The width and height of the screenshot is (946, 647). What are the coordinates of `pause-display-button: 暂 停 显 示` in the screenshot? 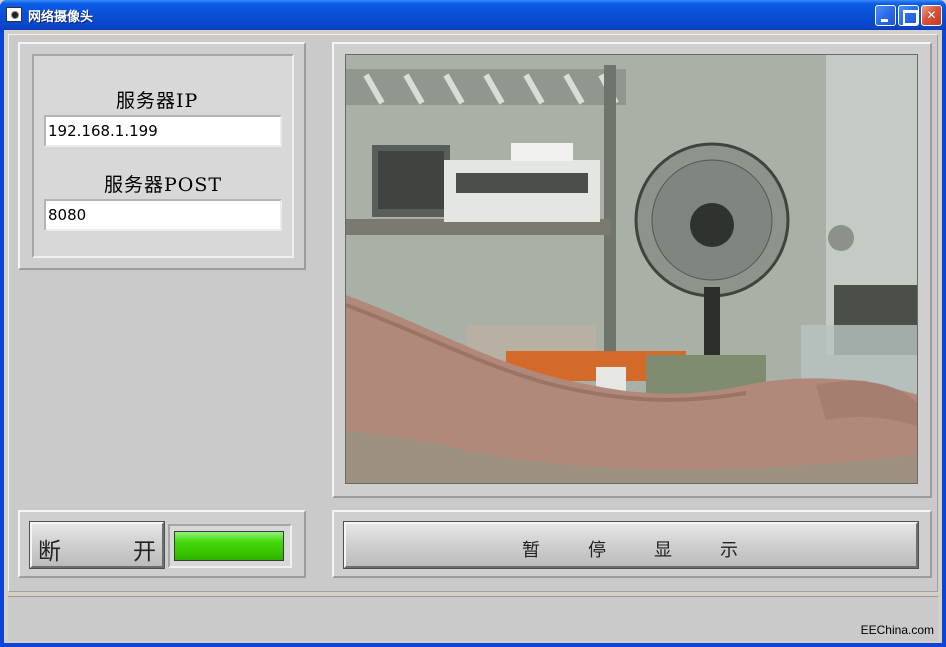 It's located at (631, 545).